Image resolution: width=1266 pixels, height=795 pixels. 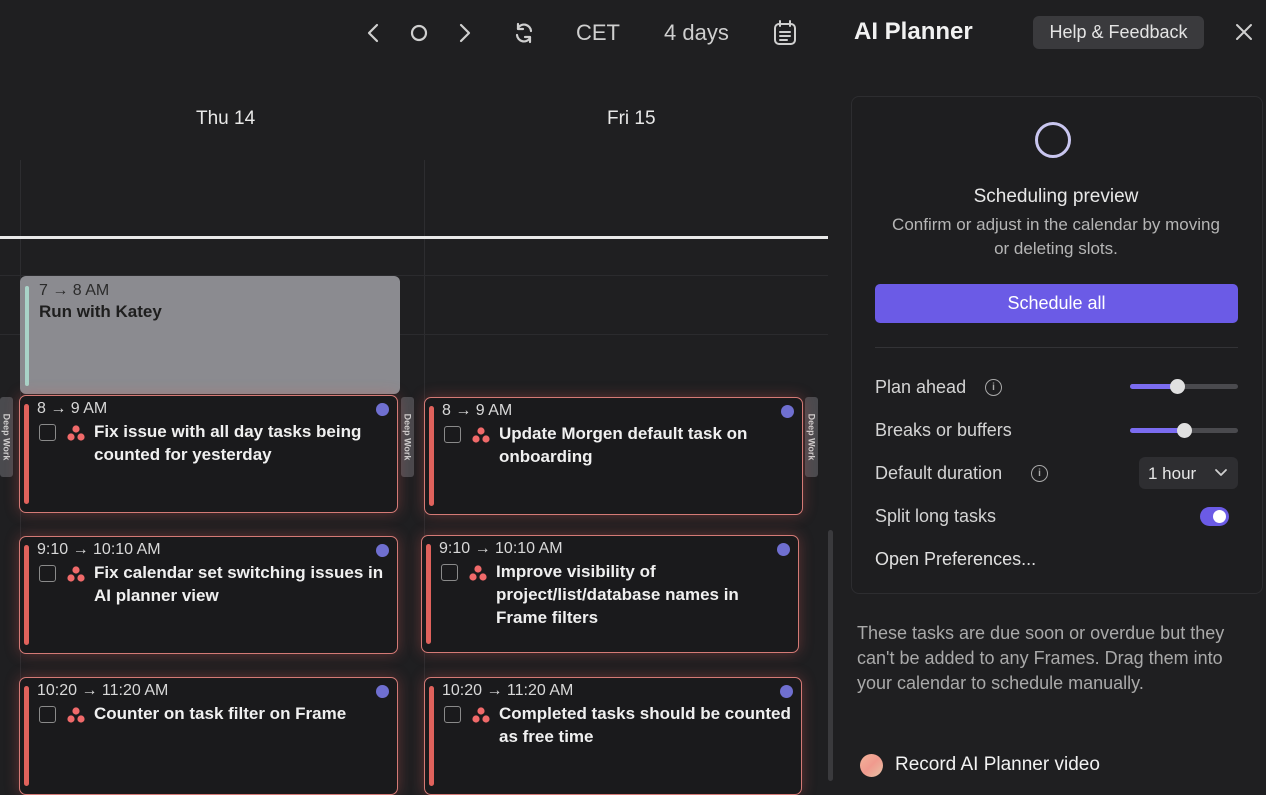 I want to click on task-title: Counter on task filter on Frame, so click(x=220, y=713).